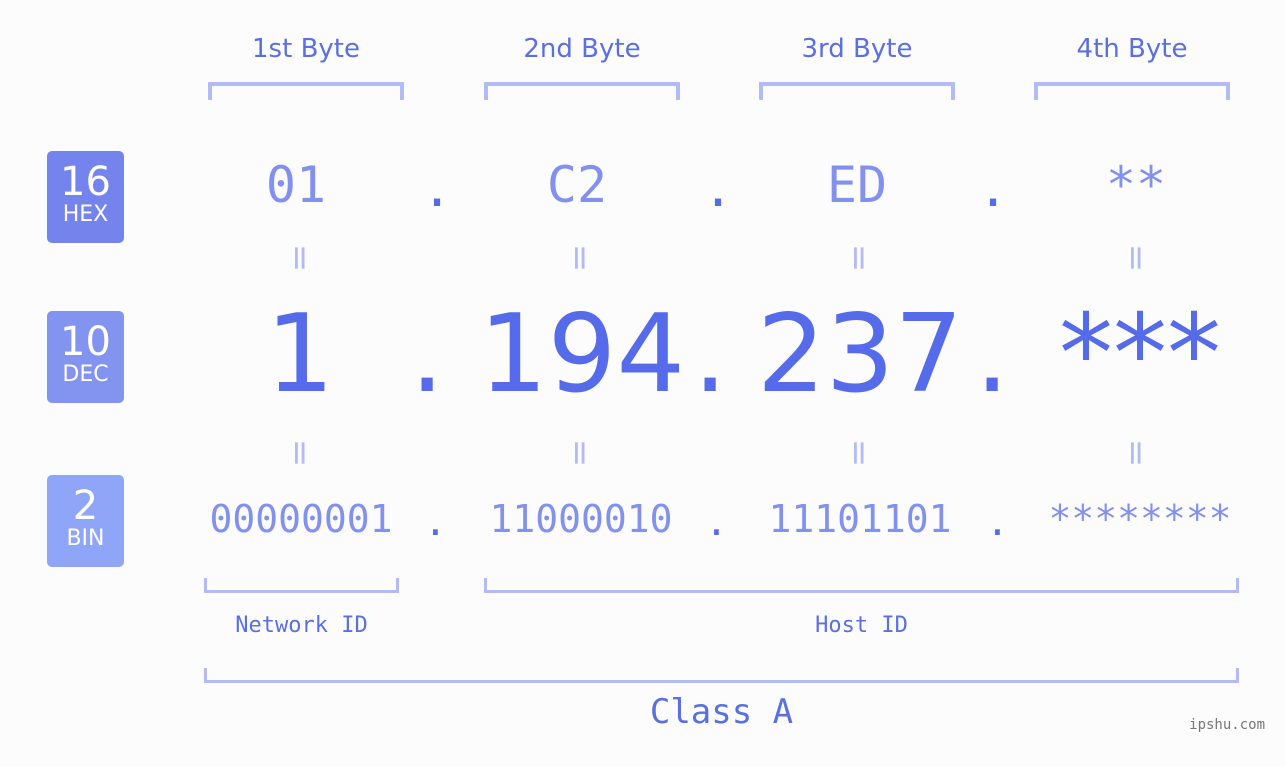 The width and height of the screenshot is (1285, 767). I want to click on dec-byte-2: 194, so click(582, 354).